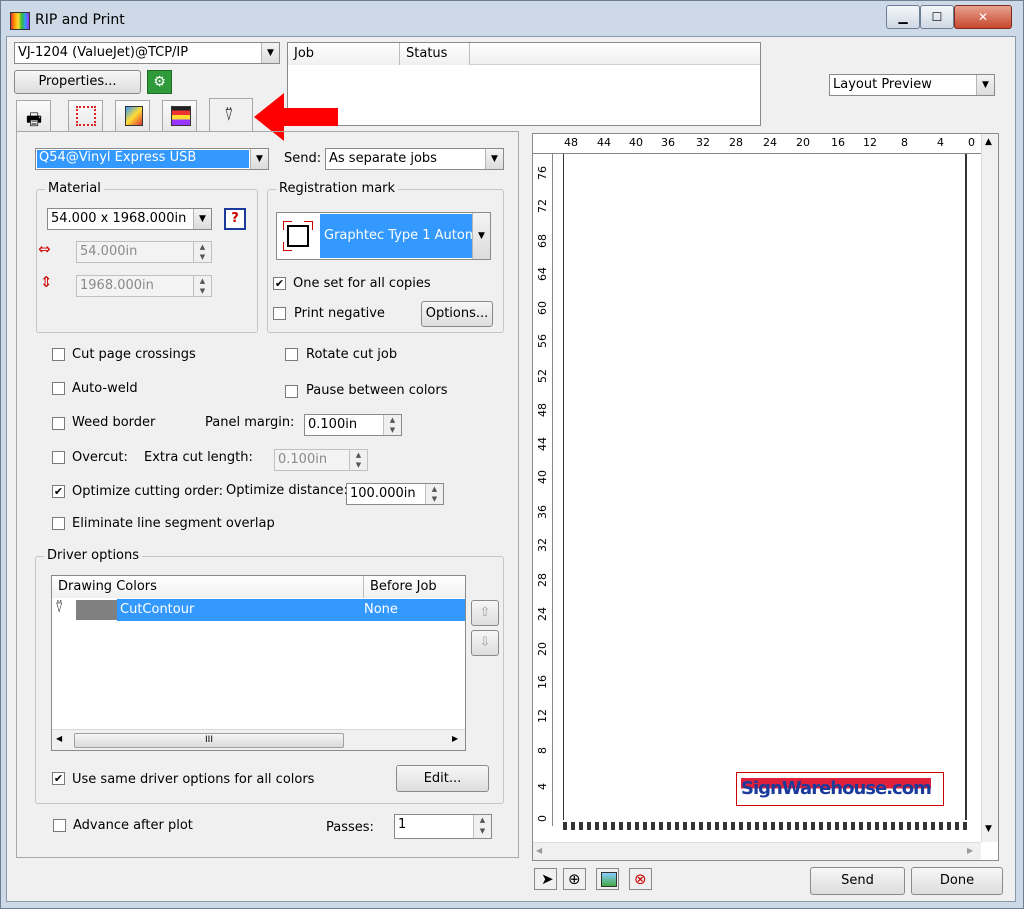 Image resolution: width=1024 pixels, height=909 pixels. What do you see at coordinates (337, 188) in the screenshot?
I see `registration-group-label: Registration mark` at bounding box center [337, 188].